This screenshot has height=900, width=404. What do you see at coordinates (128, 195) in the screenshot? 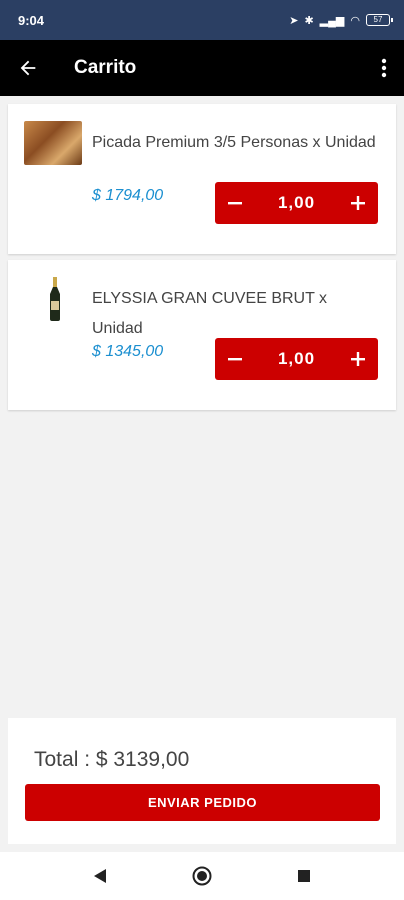
I see `item-price: $ 1794,00` at bounding box center [128, 195].